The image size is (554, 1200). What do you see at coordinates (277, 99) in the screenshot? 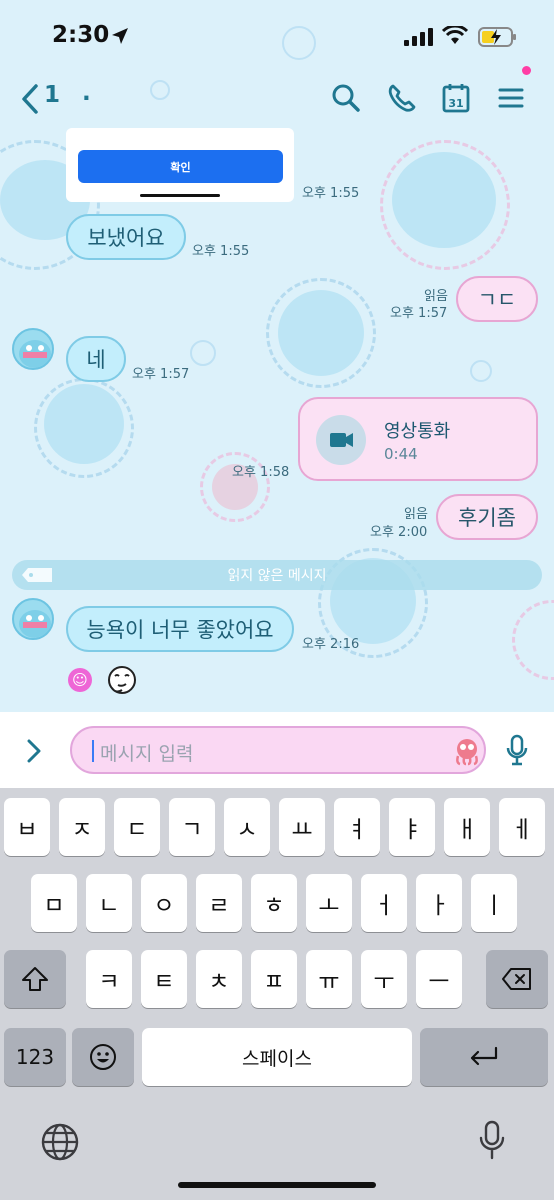
I see `chat-header: 1 . 31` at bounding box center [277, 99].